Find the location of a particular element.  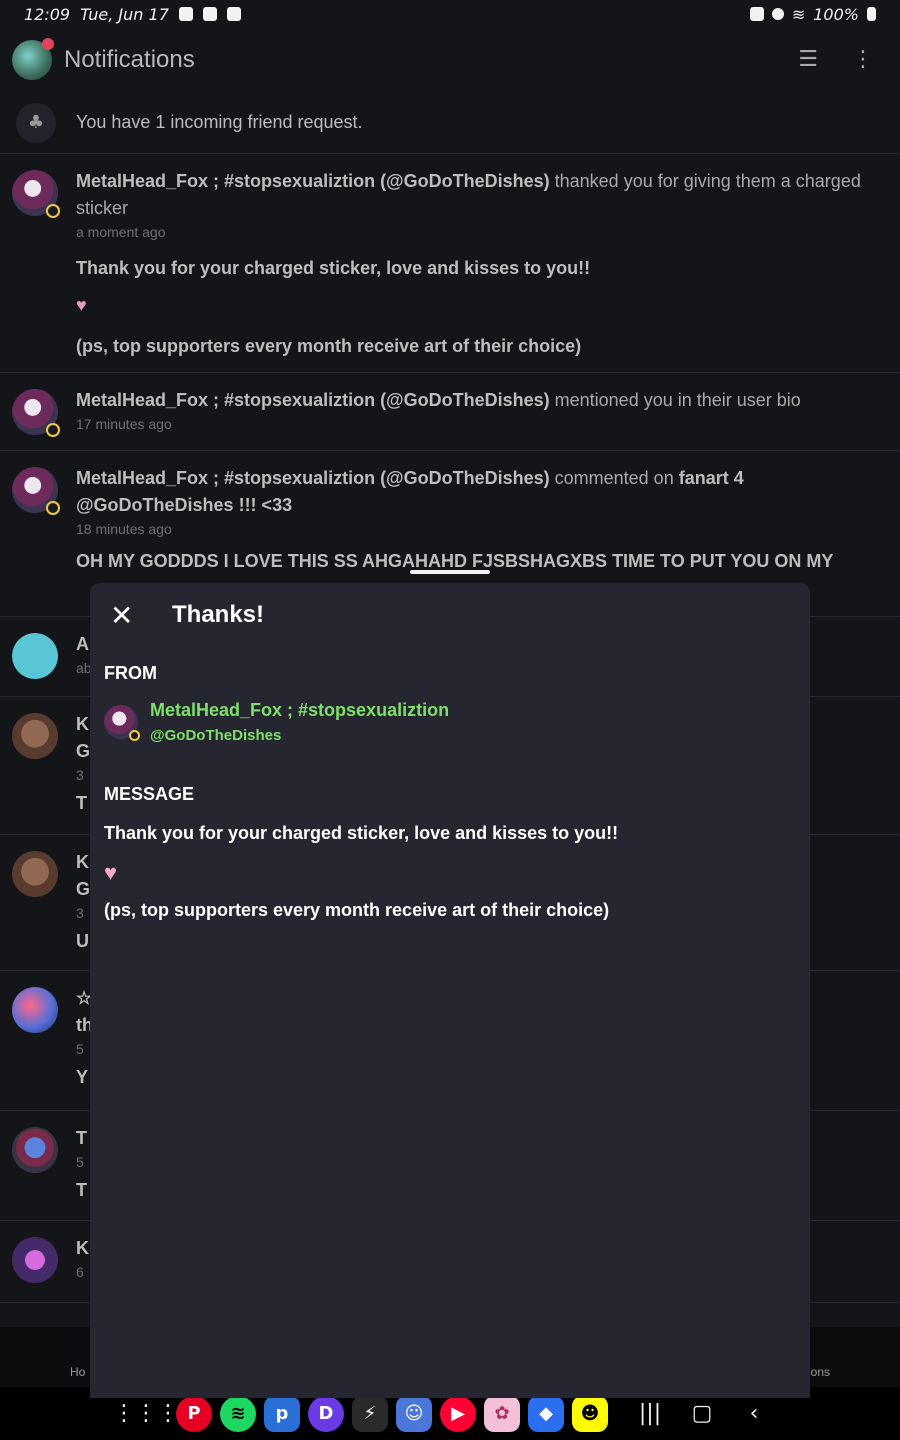

mute-icon is located at coordinates (777, 14).